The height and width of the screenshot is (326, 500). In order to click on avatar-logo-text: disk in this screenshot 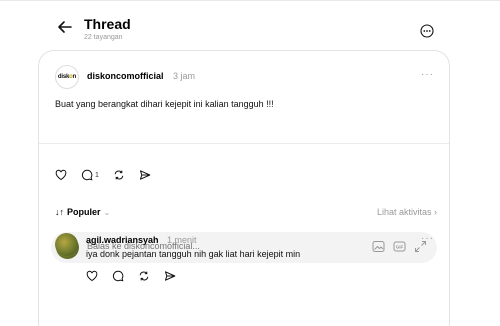, I will do `click(63, 77)`.